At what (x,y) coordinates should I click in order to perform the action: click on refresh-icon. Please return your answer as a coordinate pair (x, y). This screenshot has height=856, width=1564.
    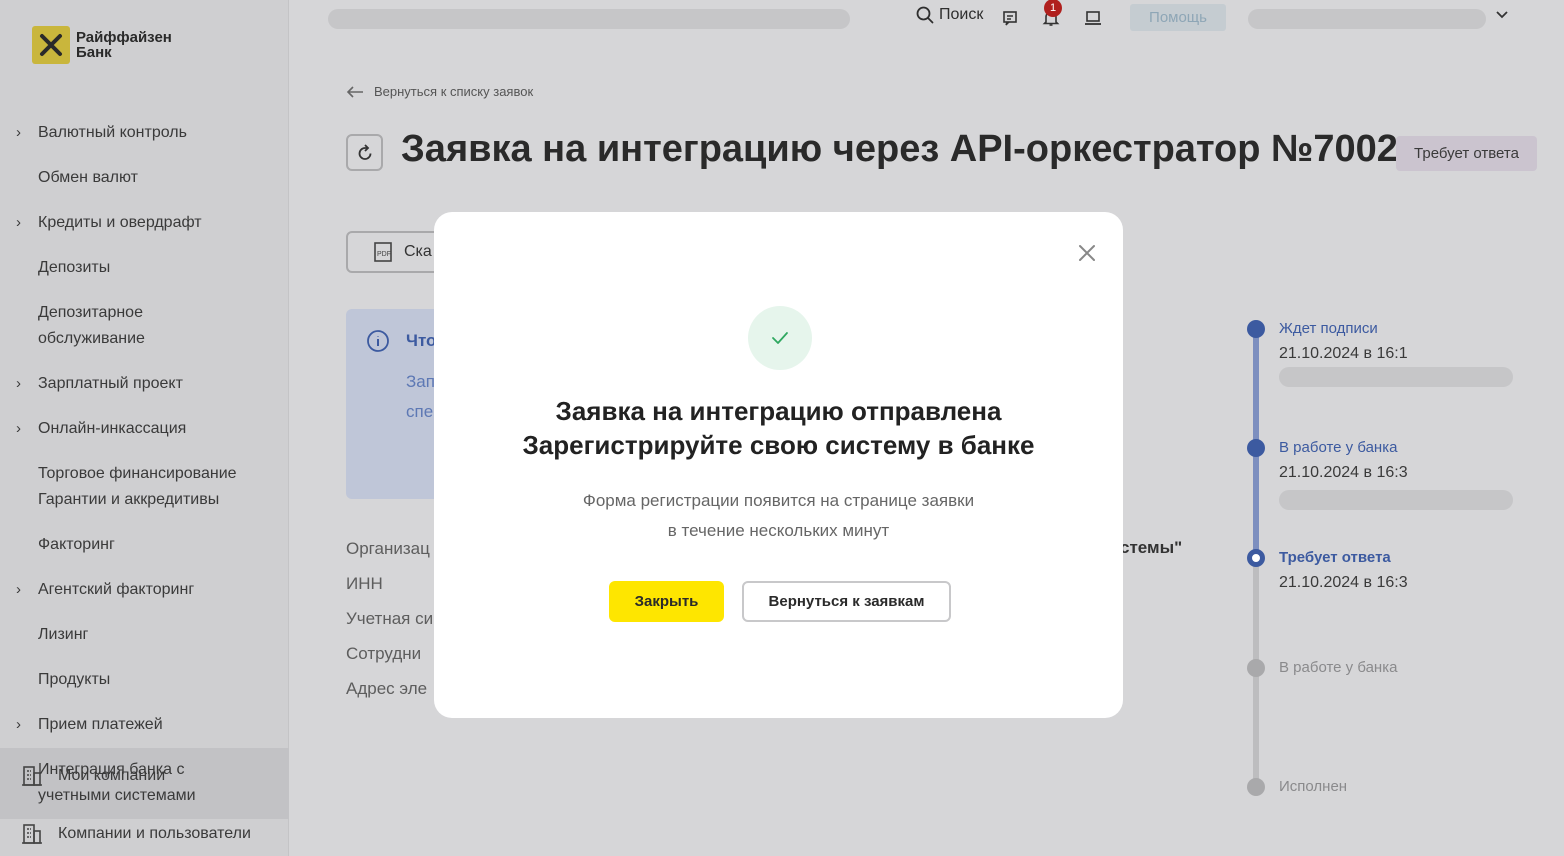
    Looking at the image, I should click on (364, 151).